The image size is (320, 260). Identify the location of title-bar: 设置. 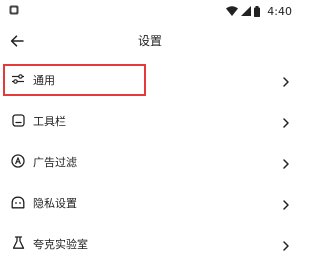
(150, 41).